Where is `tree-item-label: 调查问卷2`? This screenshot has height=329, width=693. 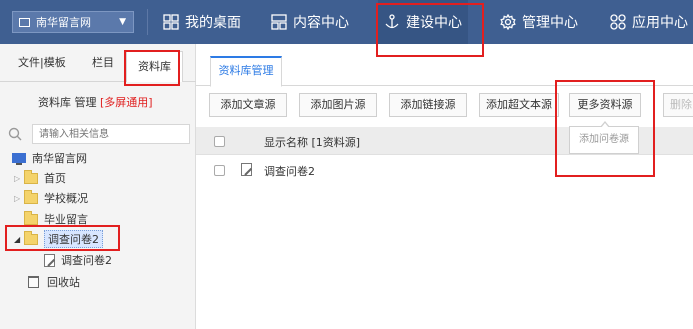
tree-item-label: 调查问卷2 is located at coordinates (73, 239).